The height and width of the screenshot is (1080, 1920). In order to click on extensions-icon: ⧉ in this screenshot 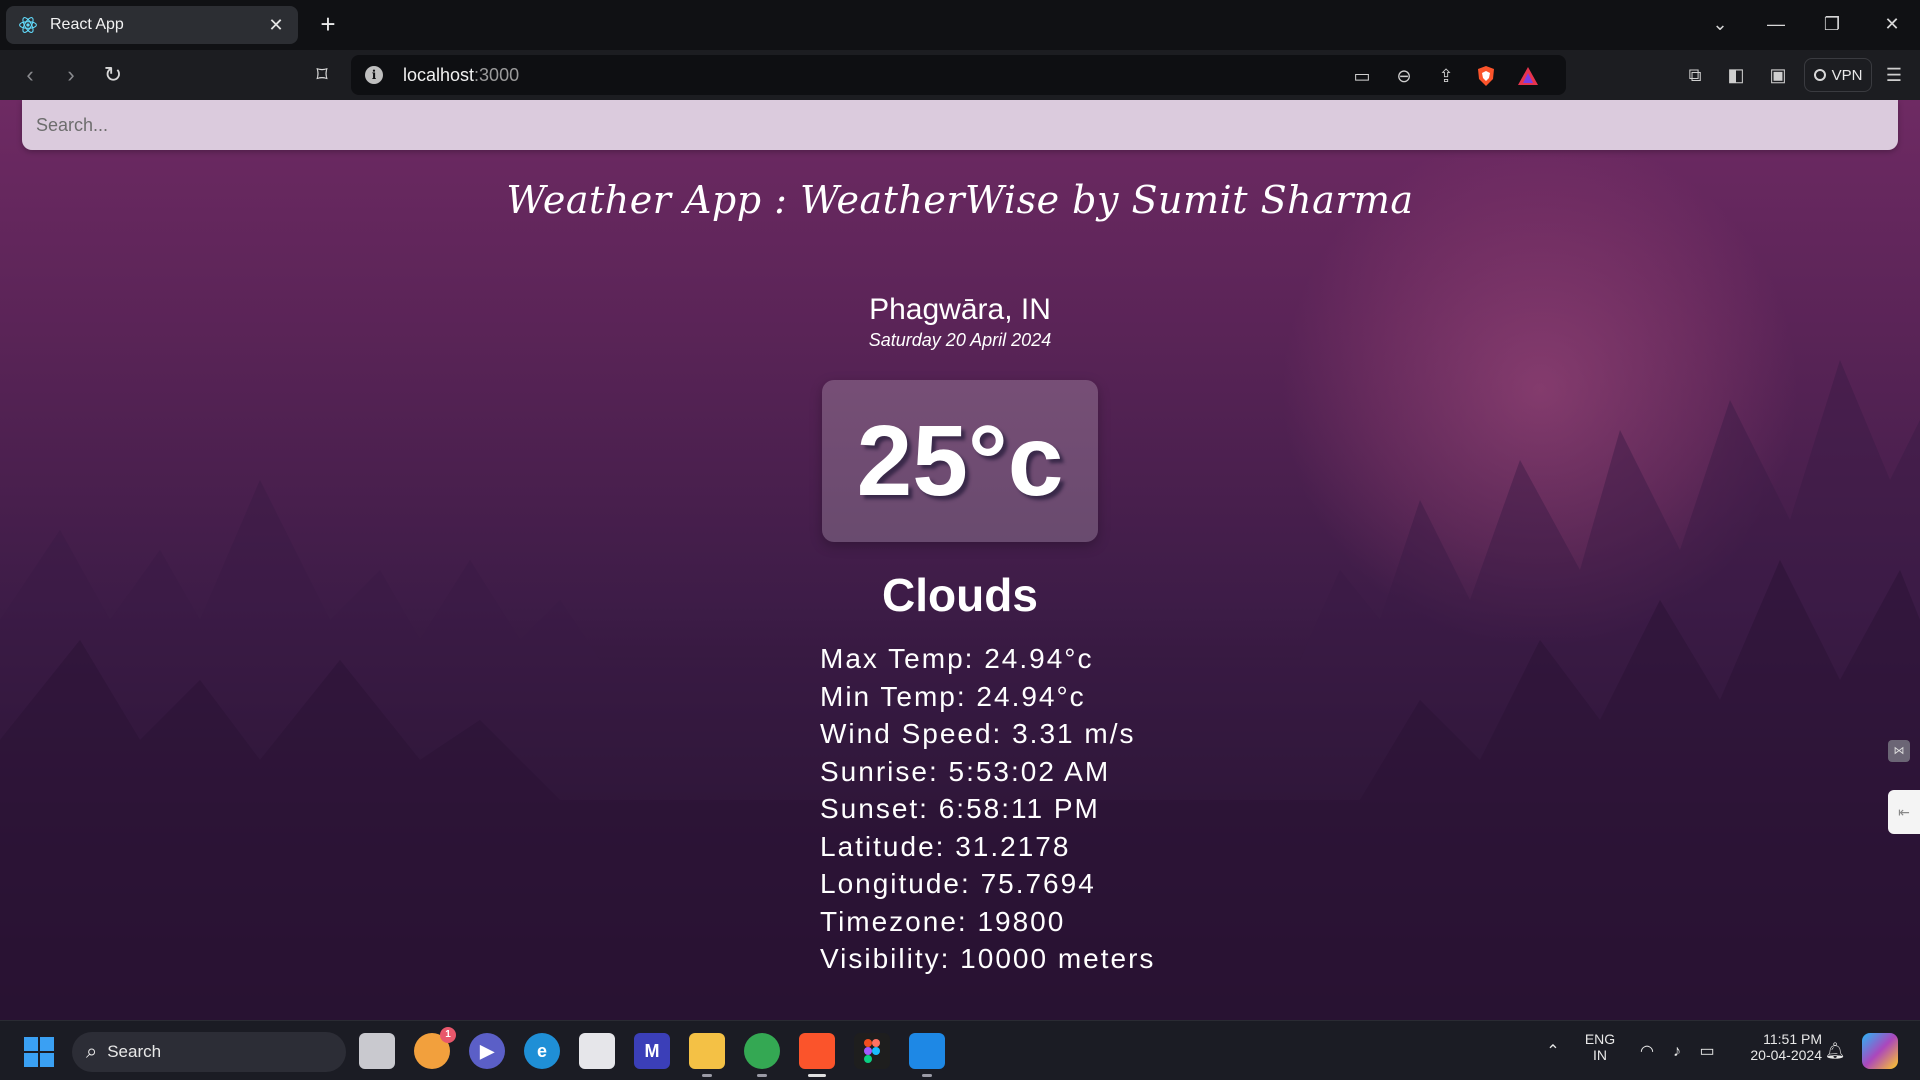, I will do `click(1695, 75)`.